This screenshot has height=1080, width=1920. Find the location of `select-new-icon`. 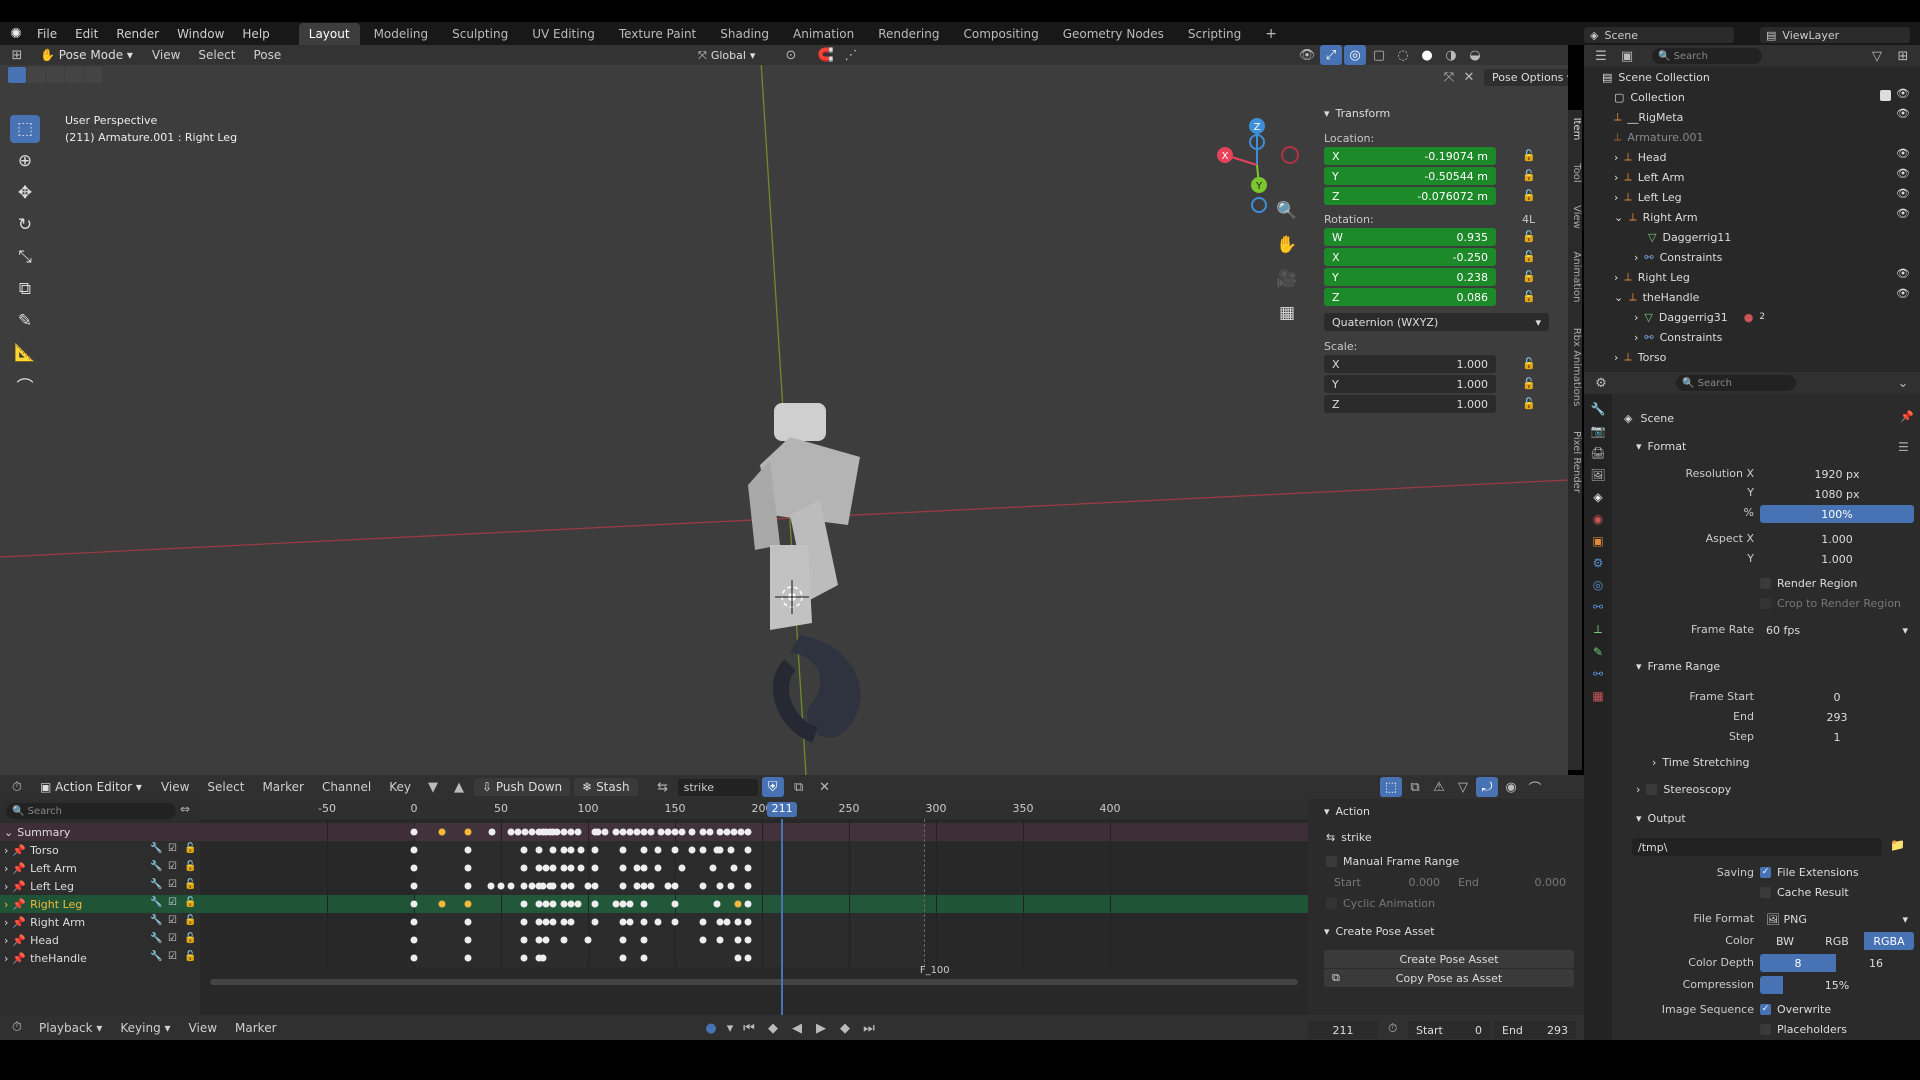

select-new-icon is located at coordinates (17, 75).